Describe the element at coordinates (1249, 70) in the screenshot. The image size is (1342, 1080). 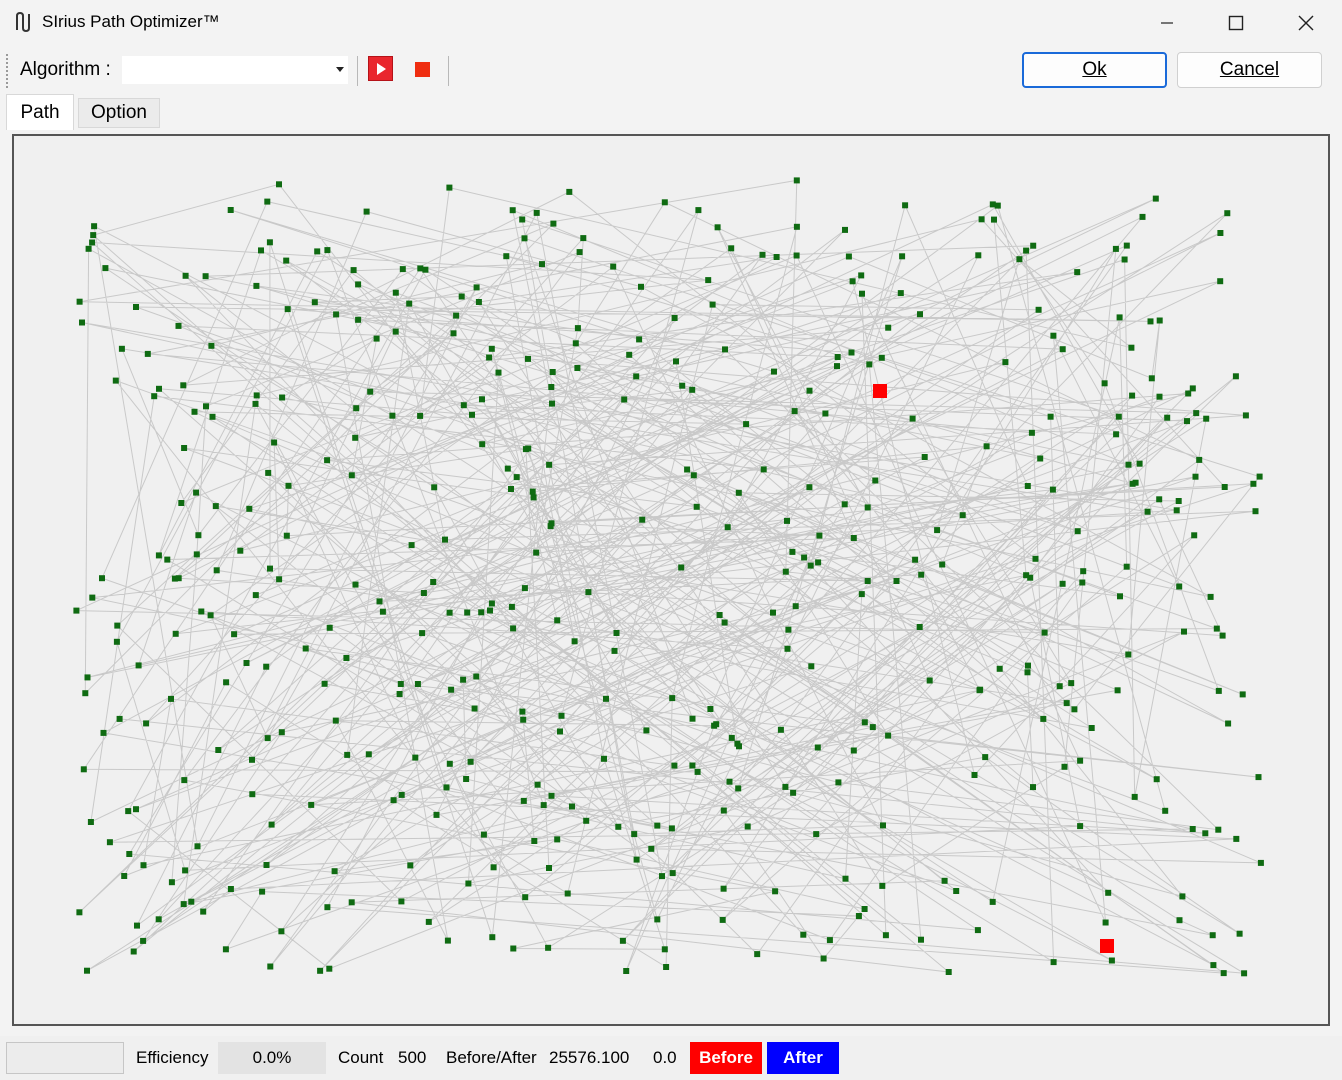
I see `cancel-button: Cancel` at that location.